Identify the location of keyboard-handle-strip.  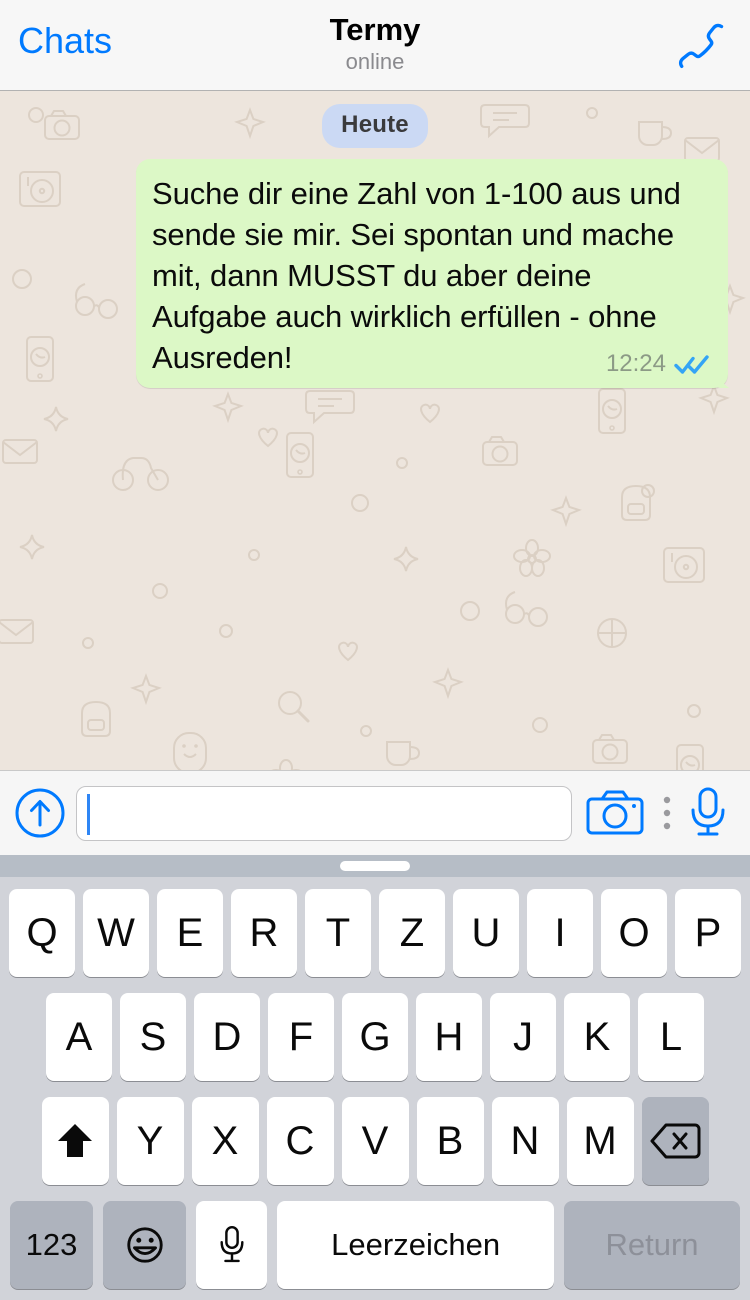
(375, 866).